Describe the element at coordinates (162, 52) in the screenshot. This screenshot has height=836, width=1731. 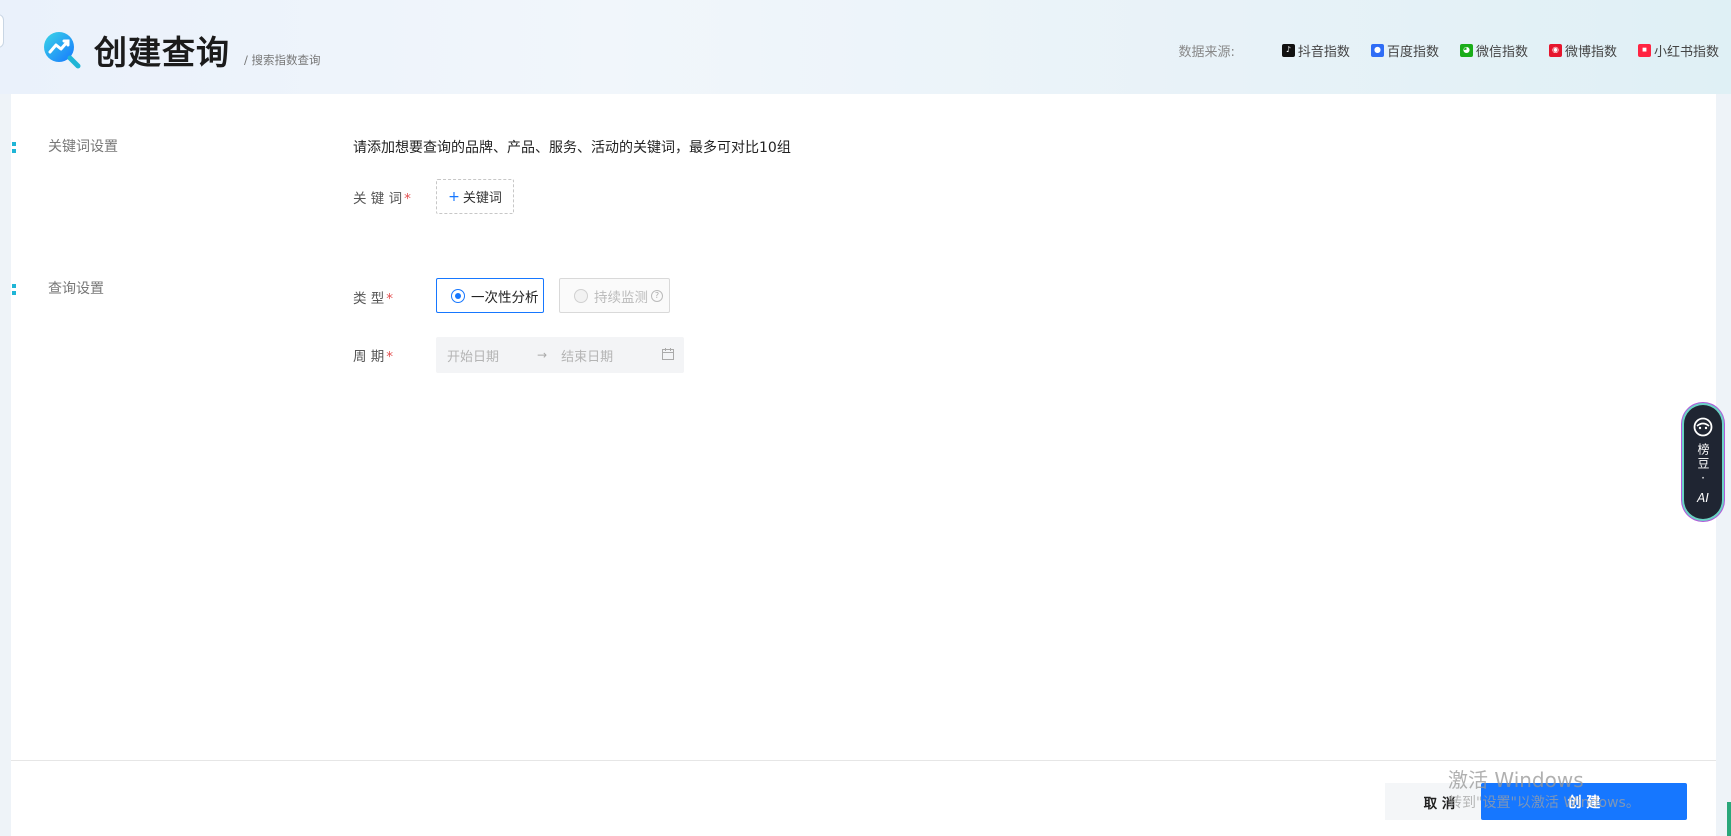
I see `page-title: 创建查询` at that location.